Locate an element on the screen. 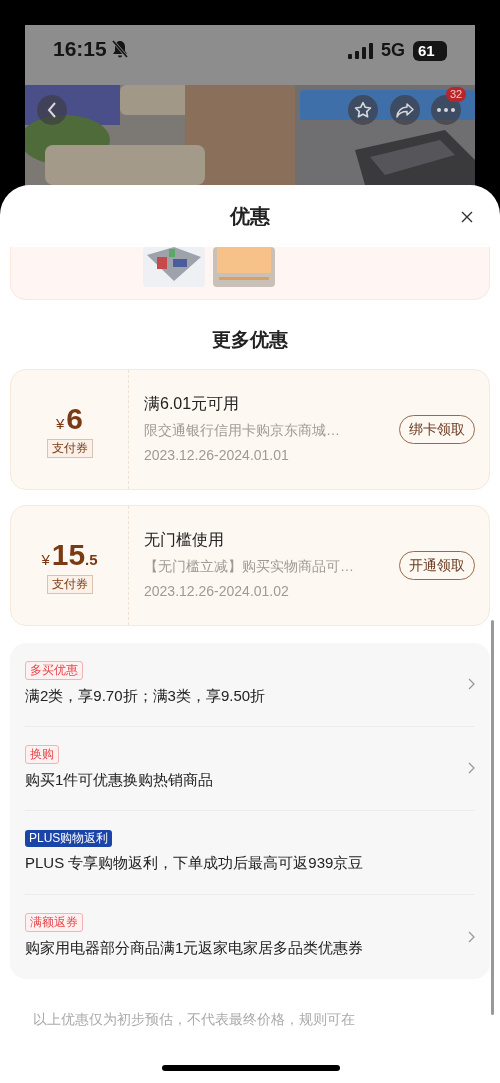  promotion-row: 换购 购买1件可优惠换购热销商品 is located at coordinates (250, 768).